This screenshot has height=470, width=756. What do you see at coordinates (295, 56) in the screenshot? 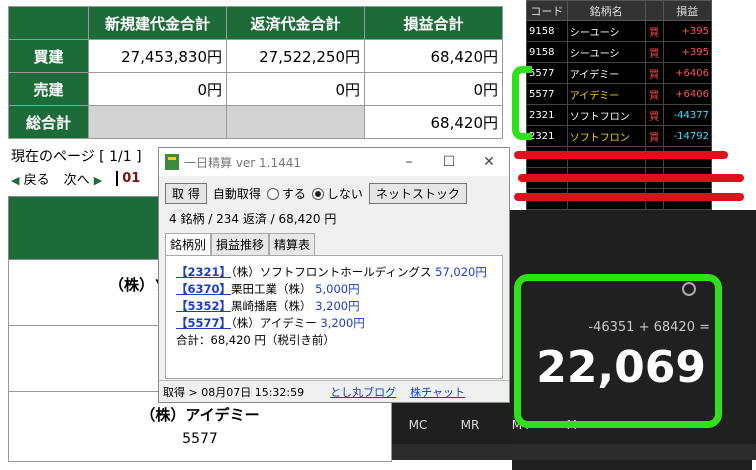
I see `buy-repay: 27,522,250円` at bounding box center [295, 56].